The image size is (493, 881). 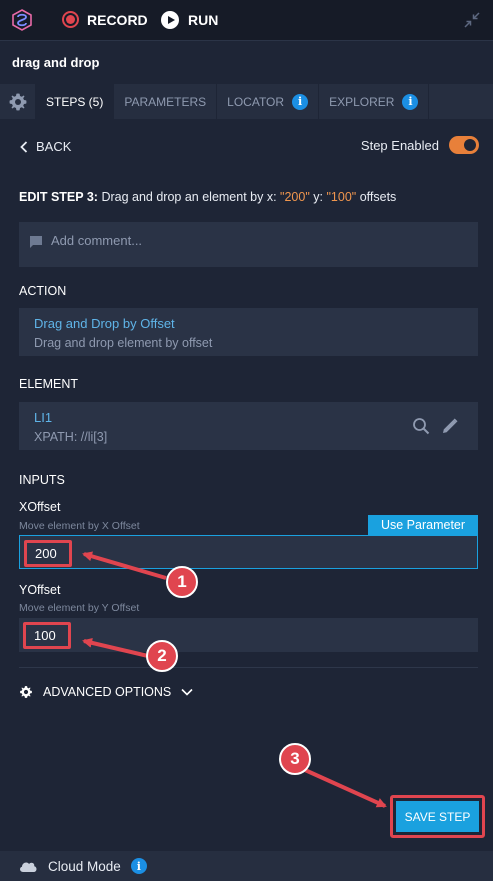 I want to click on tab-parameters-label: PARAMETERS, so click(x=165, y=101).